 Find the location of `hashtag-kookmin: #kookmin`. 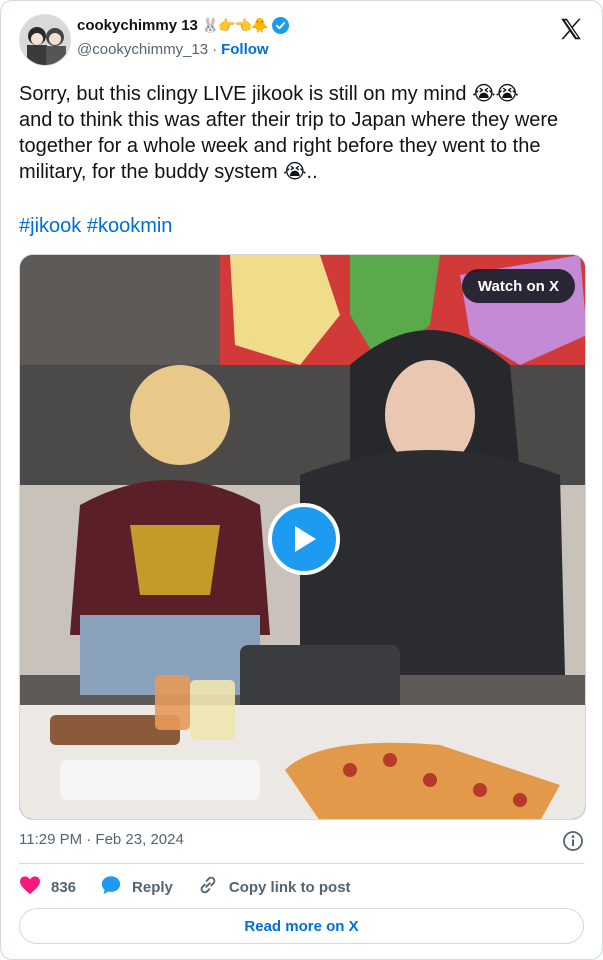

hashtag-kookmin: #kookmin is located at coordinates (130, 226).